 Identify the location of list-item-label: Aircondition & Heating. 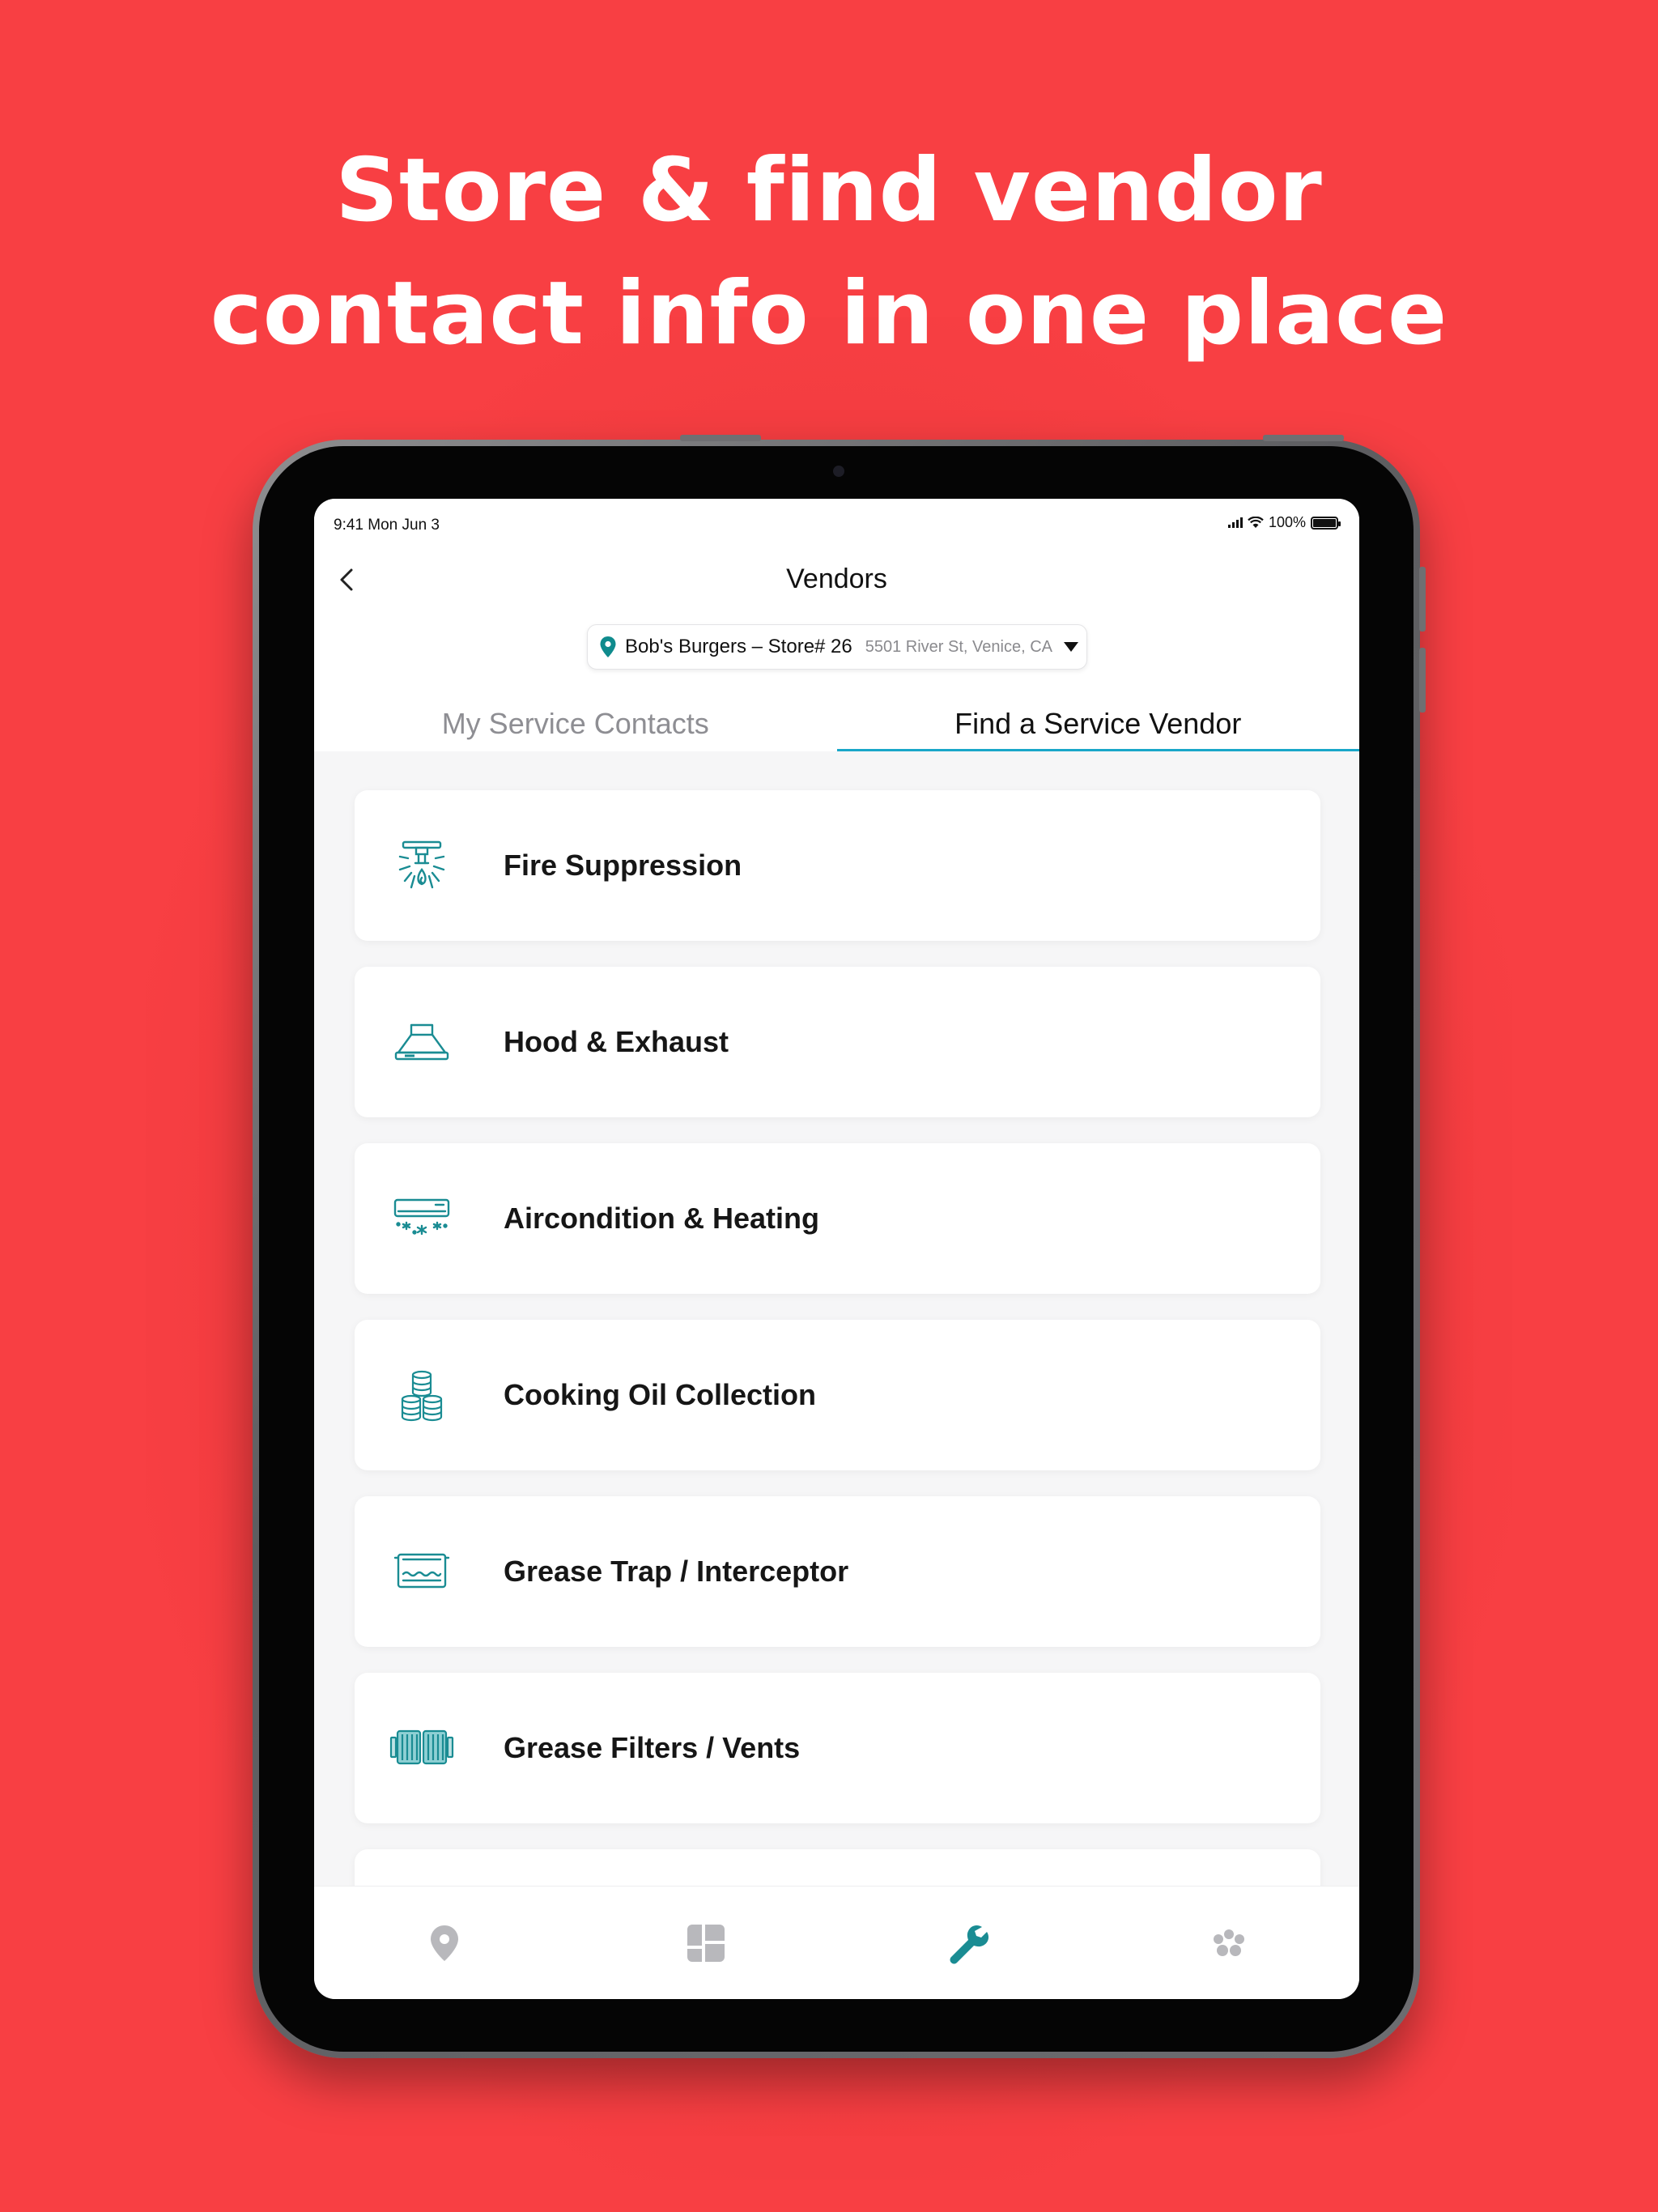
(661, 1219).